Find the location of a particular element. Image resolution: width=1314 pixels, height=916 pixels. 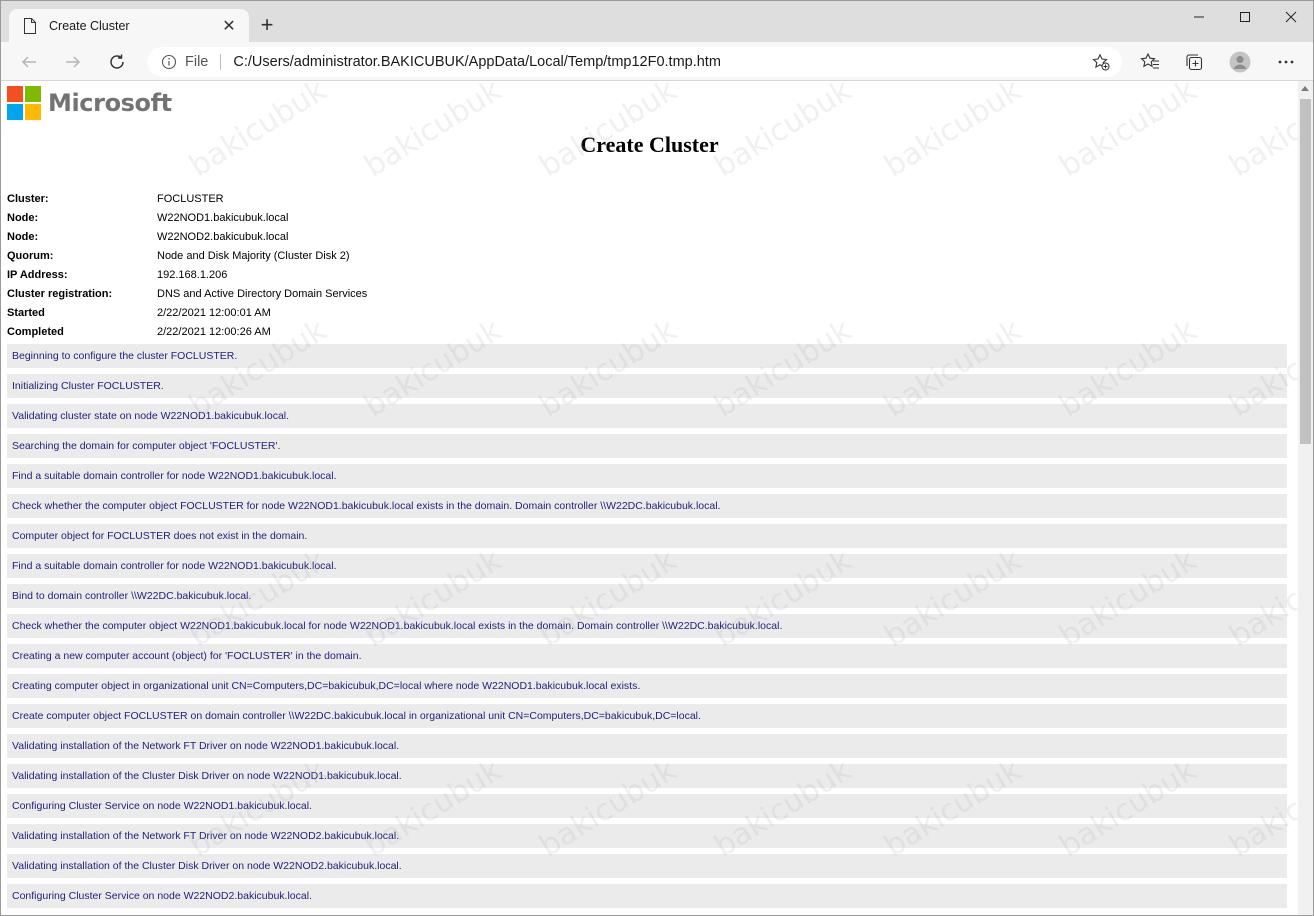

forward-arrow-icon is located at coordinates (73, 62).